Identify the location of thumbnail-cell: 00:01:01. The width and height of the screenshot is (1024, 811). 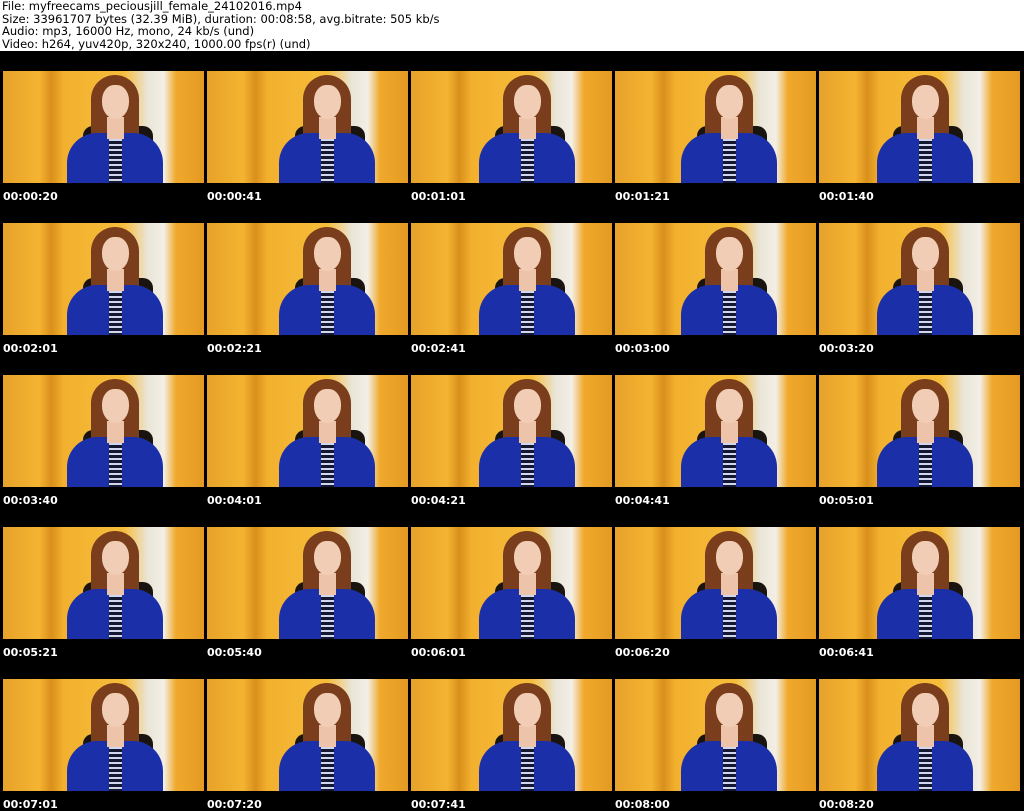
(510, 127).